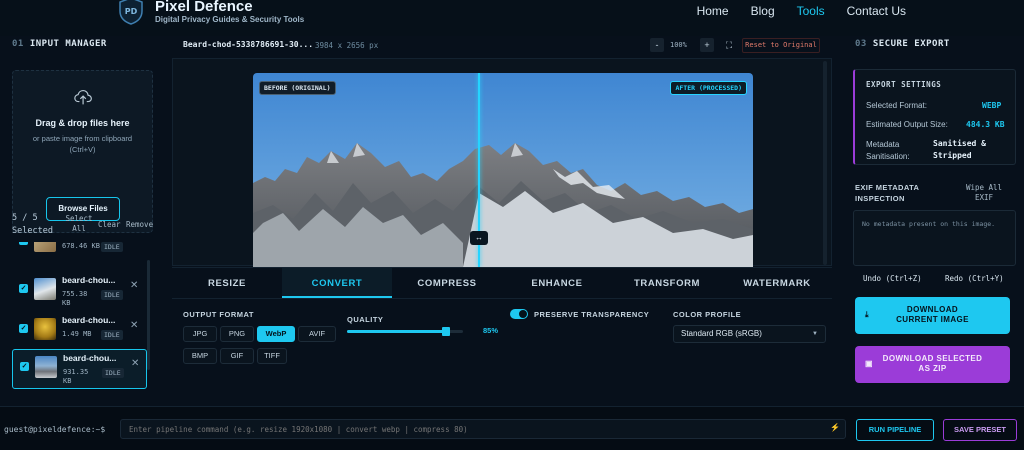 This screenshot has height=450, width=1024. I want to click on secure-export-title: 03 SECURE EXPORT, so click(902, 44).